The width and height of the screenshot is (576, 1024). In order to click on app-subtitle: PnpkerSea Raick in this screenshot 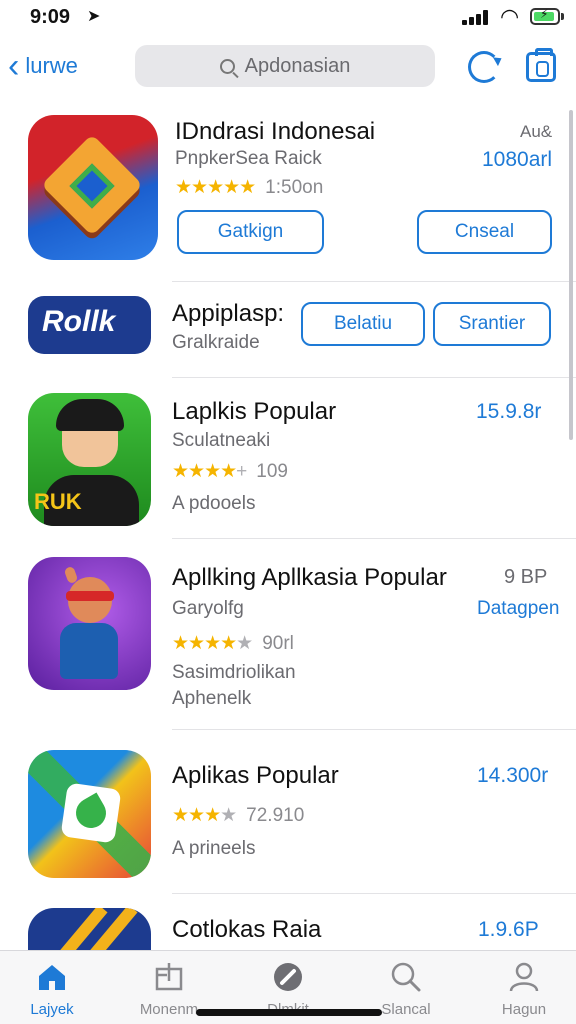, I will do `click(248, 158)`.